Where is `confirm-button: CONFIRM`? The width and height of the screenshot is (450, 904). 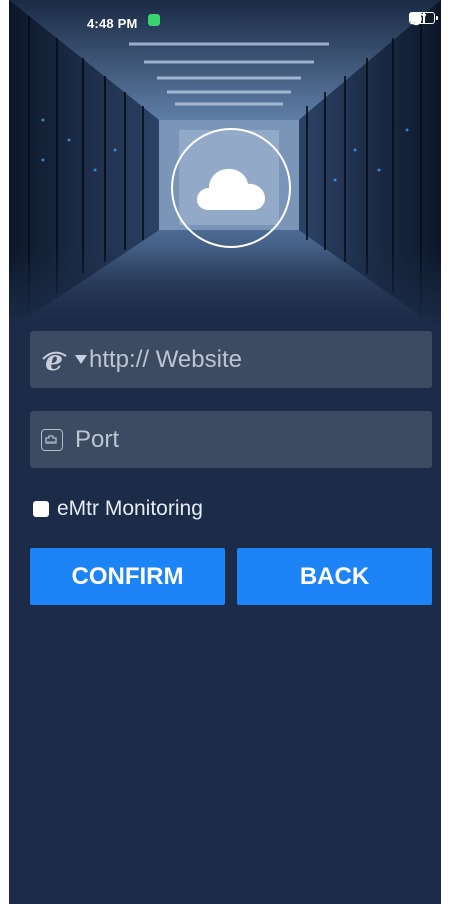
confirm-button: CONFIRM is located at coordinates (127, 576).